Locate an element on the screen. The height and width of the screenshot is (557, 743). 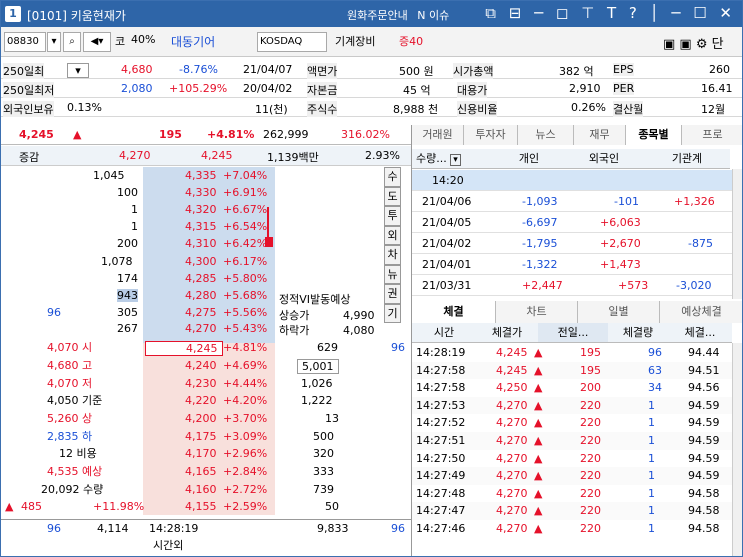
col-header: 외국인 is located at coordinates (604, 159).